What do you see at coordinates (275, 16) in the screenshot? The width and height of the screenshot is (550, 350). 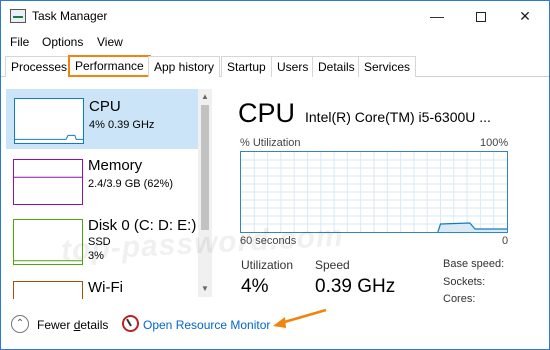 I see `title-bar: Task Manager — ✕` at bounding box center [275, 16].